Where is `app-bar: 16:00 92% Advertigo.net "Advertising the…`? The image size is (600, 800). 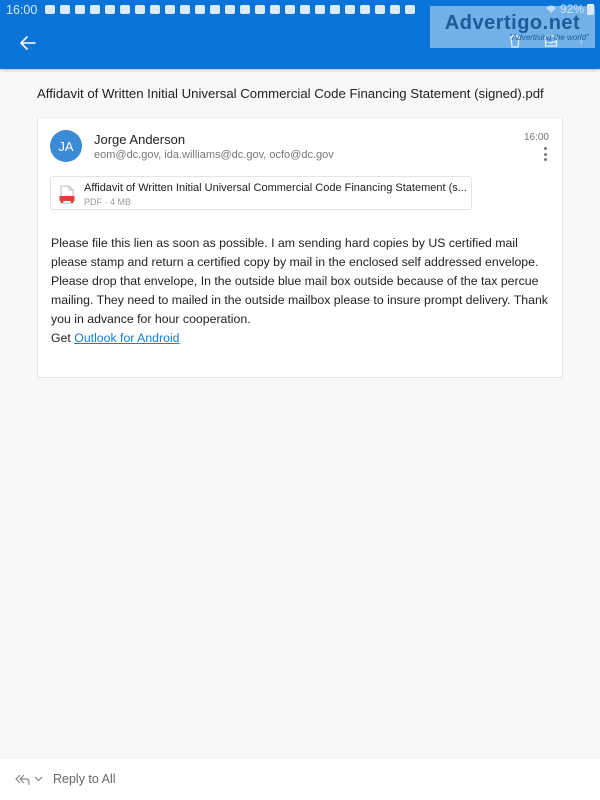
app-bar: 16:00 92% Advertigo.net "Advertising the… is located at coordinates (300, 34).